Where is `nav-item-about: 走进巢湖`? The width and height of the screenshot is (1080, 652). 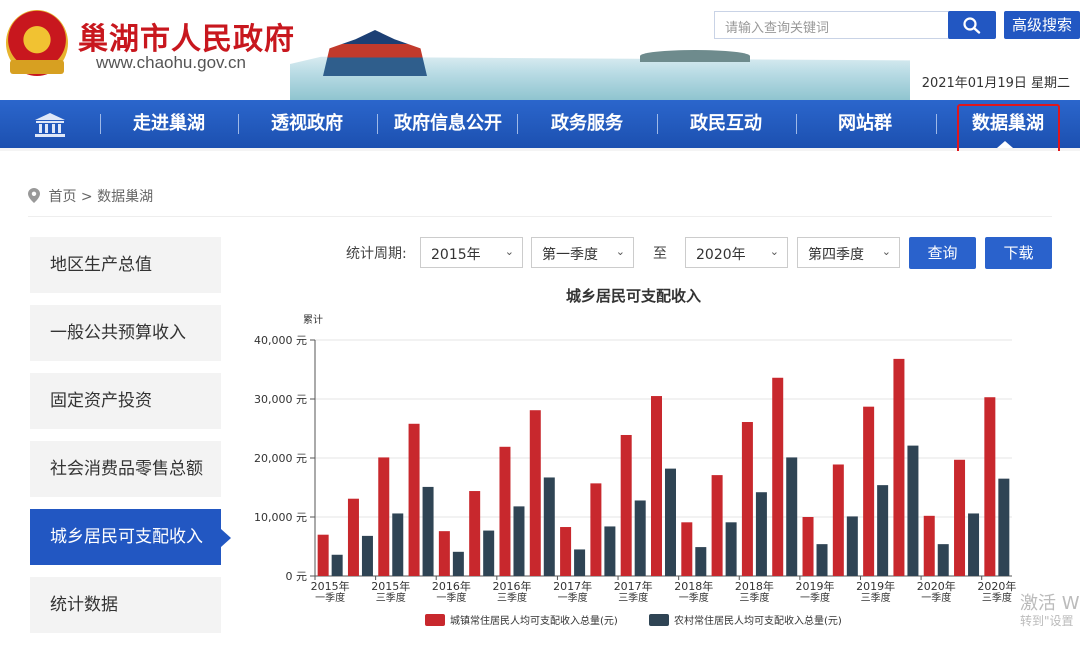
nav-item-about: 走进巢湖 is located at coordinates (169, 124).